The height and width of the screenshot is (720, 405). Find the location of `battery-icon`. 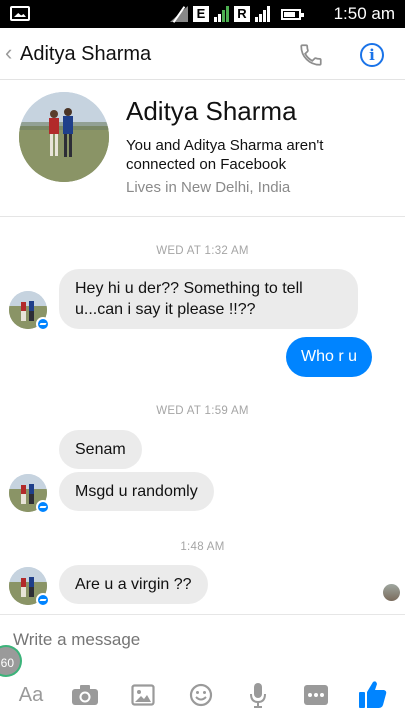

battery-icon is located at coordinates (292, 14).